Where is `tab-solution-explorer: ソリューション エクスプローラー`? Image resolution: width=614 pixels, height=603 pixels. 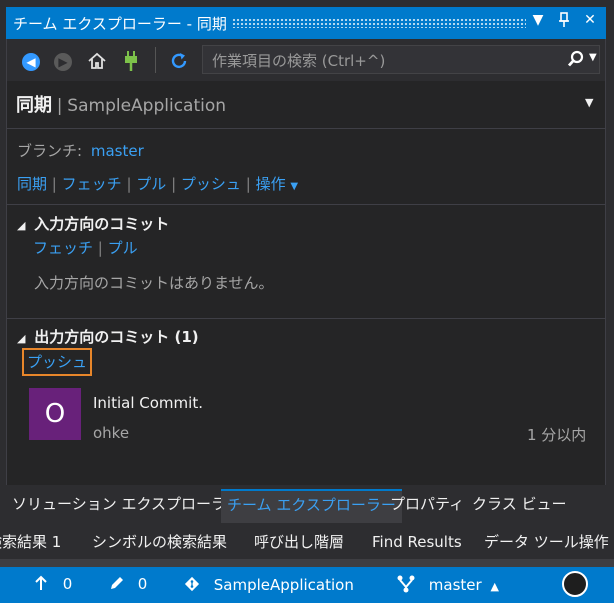 tab-solution-explorer: ソリューション エクスプローラー is located at coordinates (126, 505).